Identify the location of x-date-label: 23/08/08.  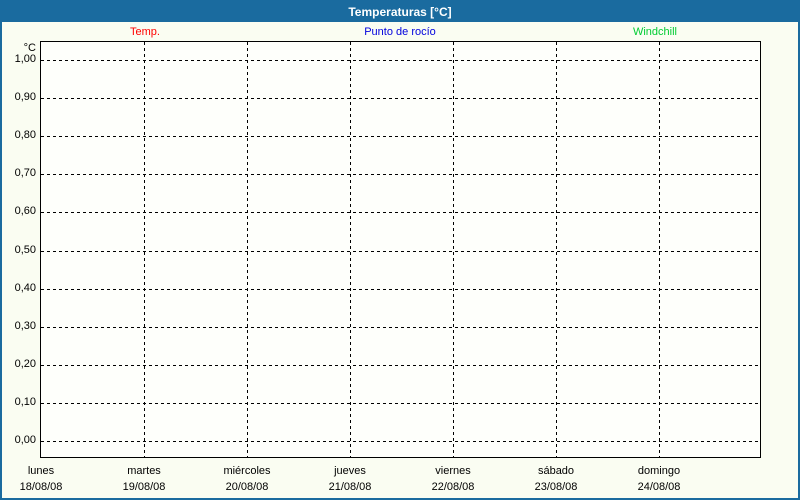
(556, 487).